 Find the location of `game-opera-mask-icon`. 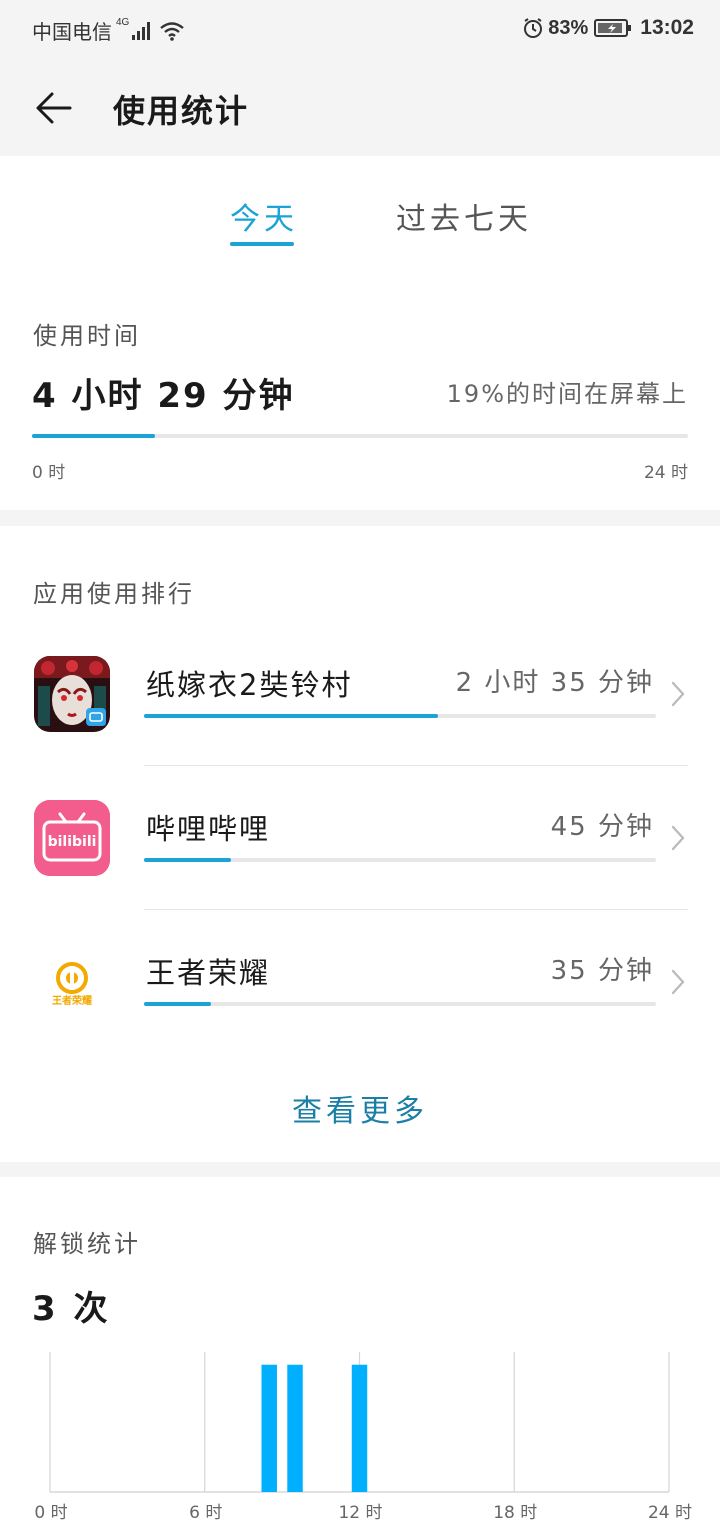

game-opera-mask-icon is located at coordinates (72, 694).